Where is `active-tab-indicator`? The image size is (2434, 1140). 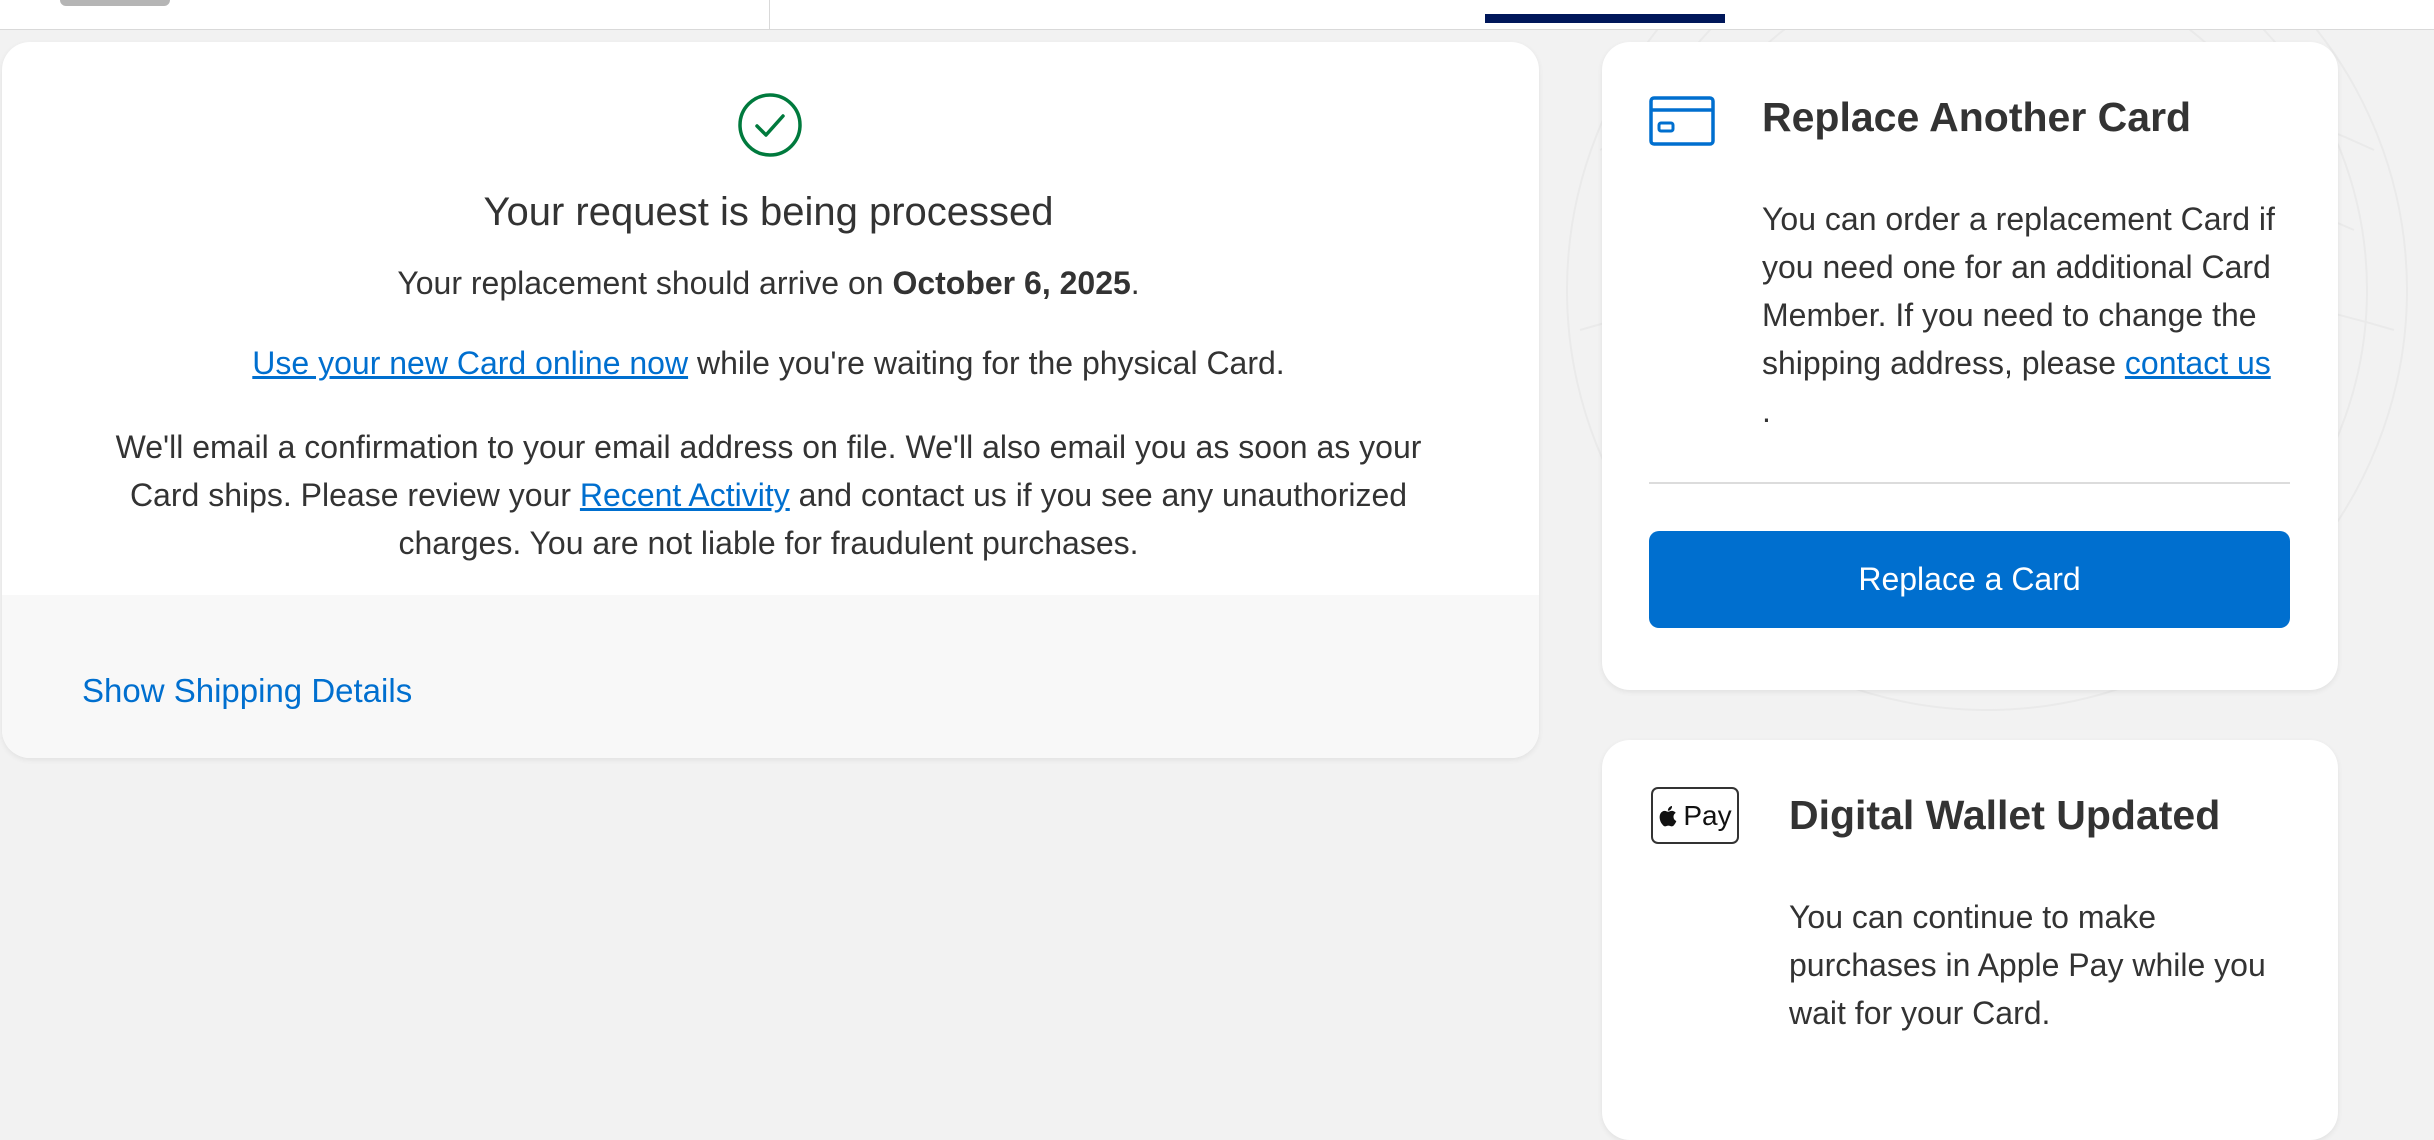
active-tab-indicator is located at coordinates (1605, 18).